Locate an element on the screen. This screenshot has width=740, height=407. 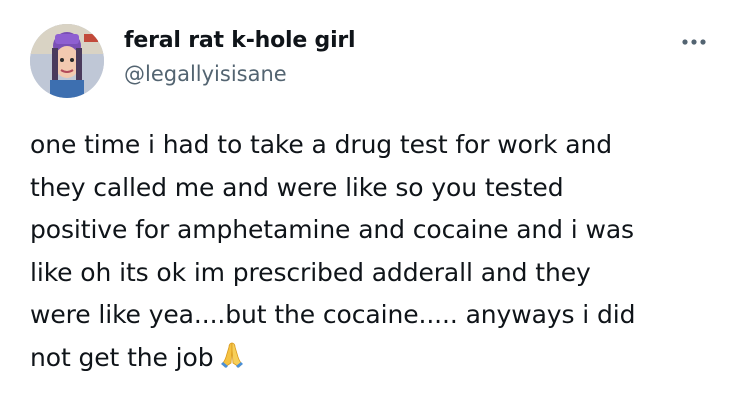
user-handle: @legallyisisane is located at coordinates (205, 74).